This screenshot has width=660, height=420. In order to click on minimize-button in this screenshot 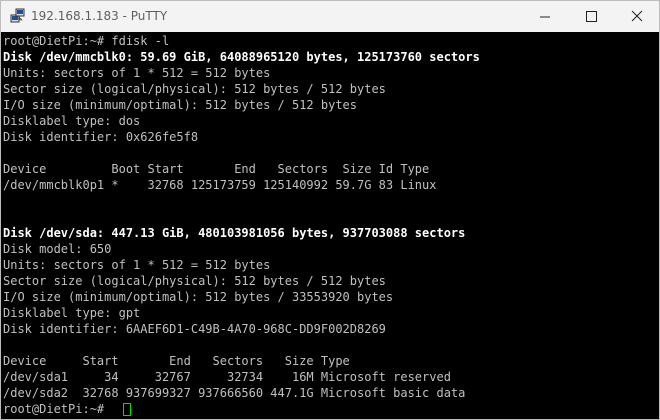, I will do `click(545, 16)`.